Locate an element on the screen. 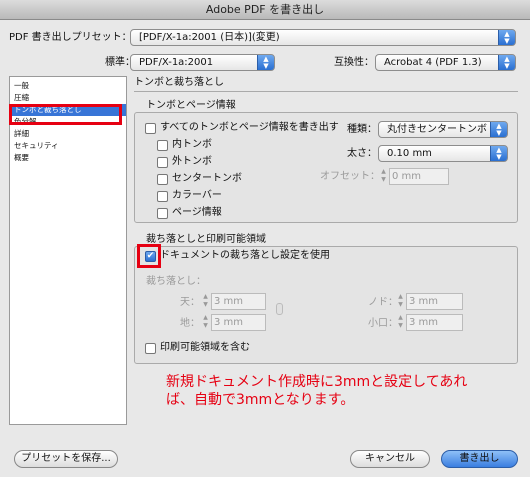  cancel-button: キャンセル is located at coordinates (390, 459).